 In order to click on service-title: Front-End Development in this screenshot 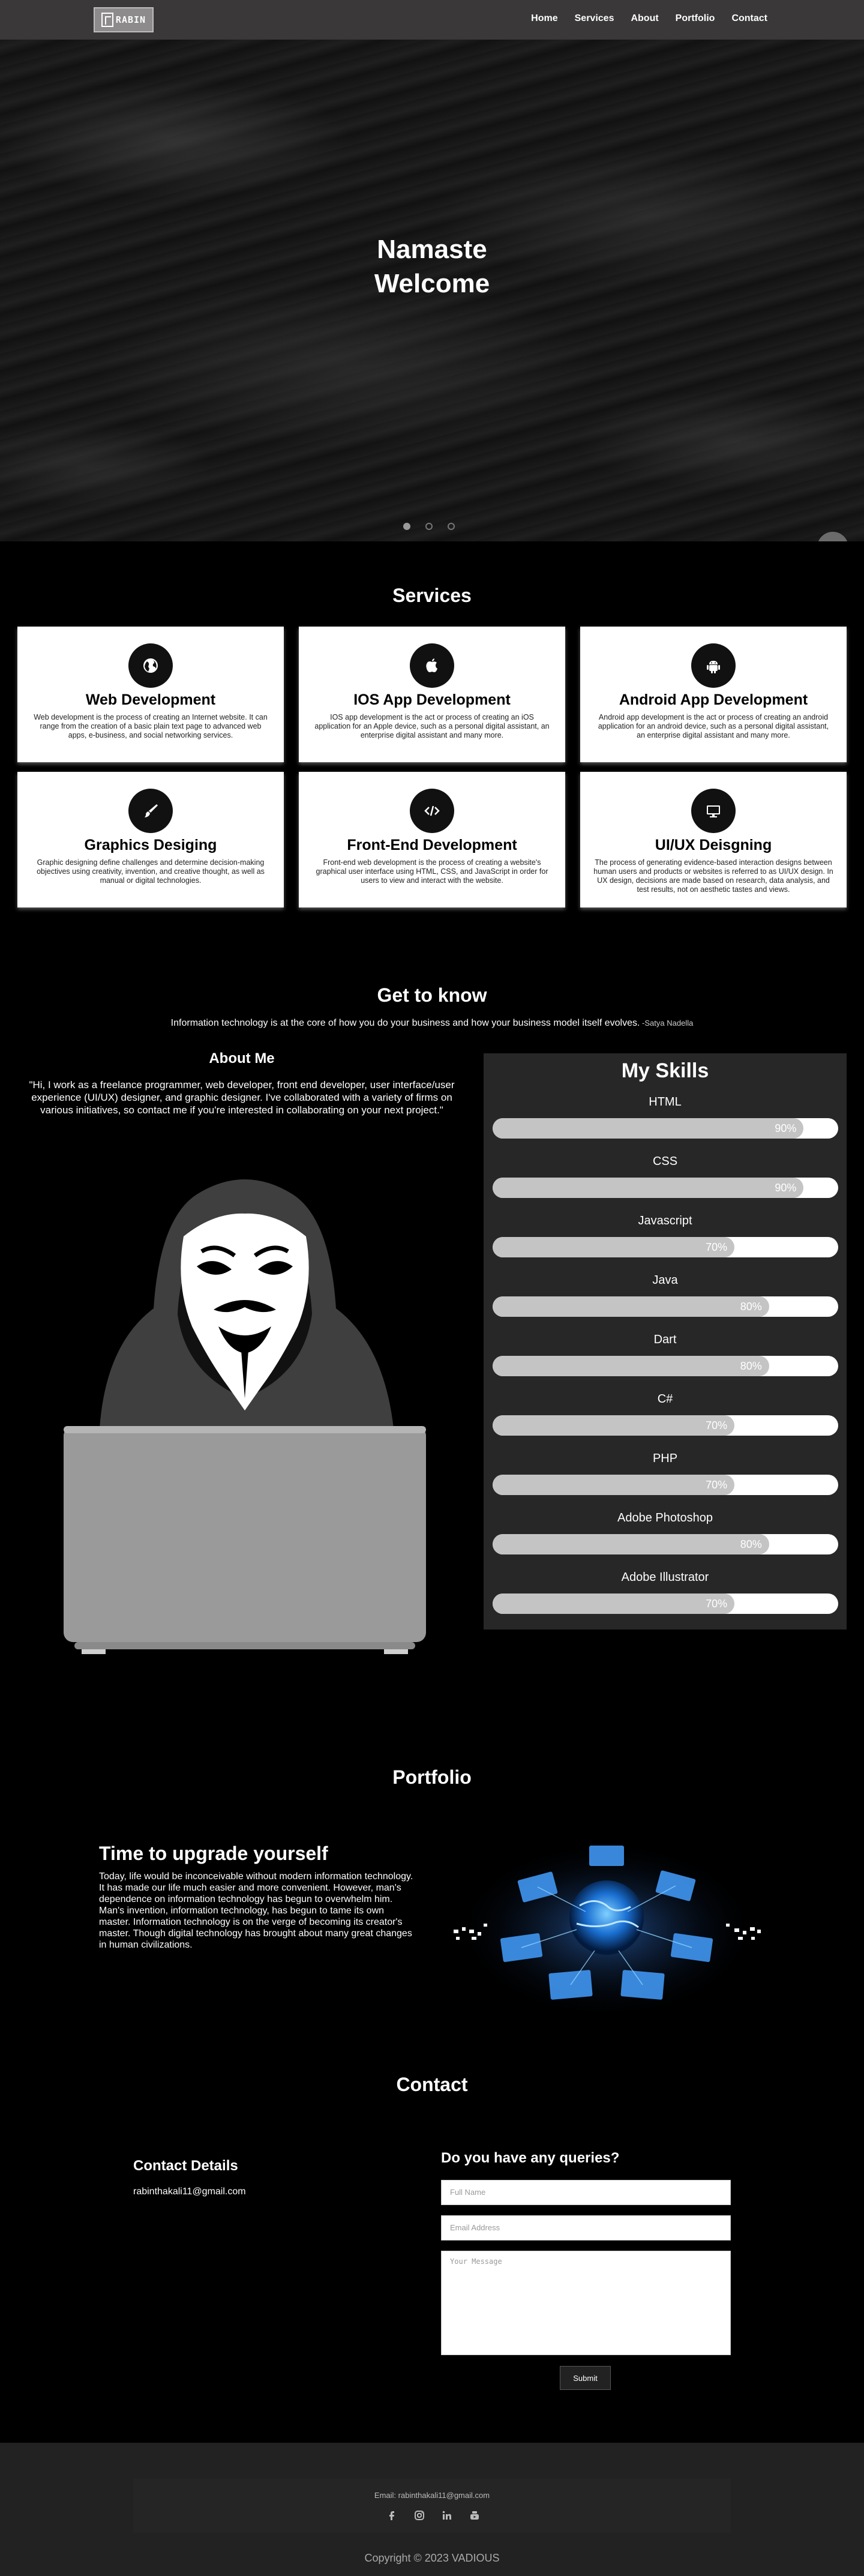, I will do `click(432, 845)`.